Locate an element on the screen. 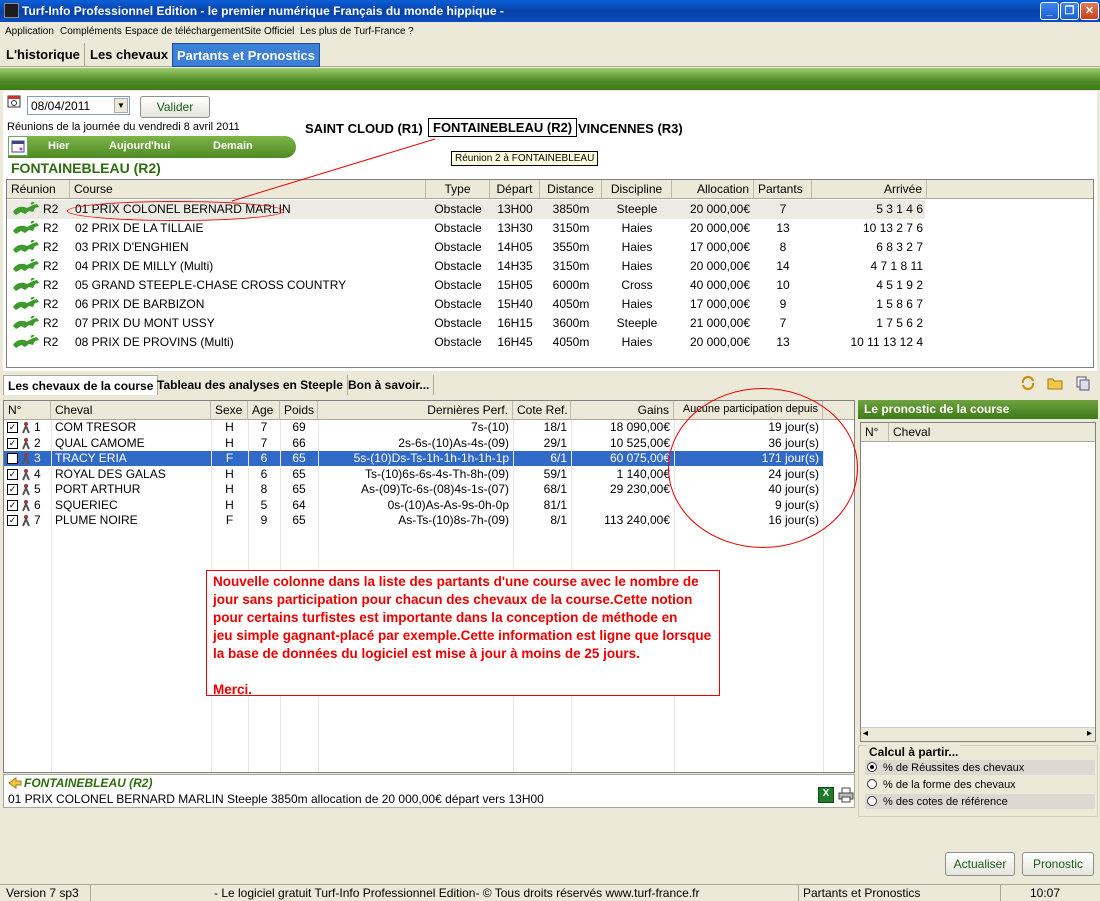 The image size is (1100, 901). horse-gains: 10 525,00€ is located at coordinates (639, 442).